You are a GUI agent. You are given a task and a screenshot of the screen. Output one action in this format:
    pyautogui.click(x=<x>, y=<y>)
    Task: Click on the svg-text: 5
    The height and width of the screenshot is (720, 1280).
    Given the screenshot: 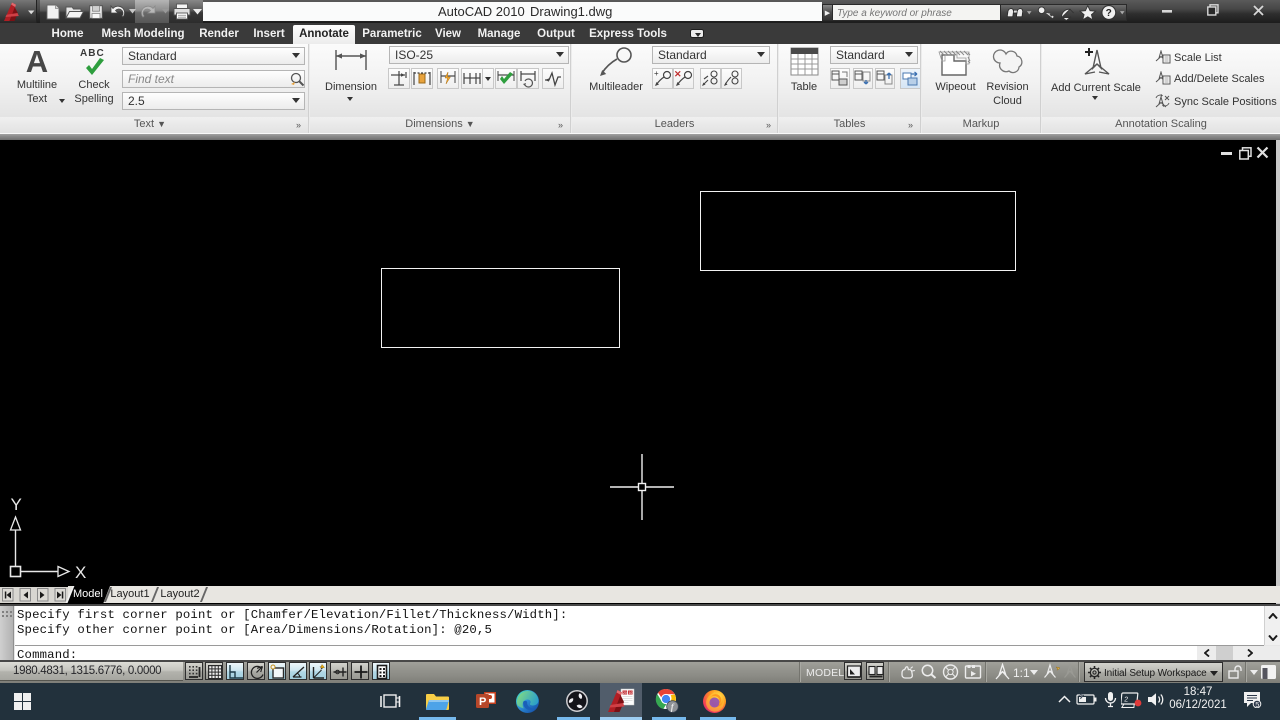 What is the action you would take?
    pyautogui.click(x=1257, y=704)
    